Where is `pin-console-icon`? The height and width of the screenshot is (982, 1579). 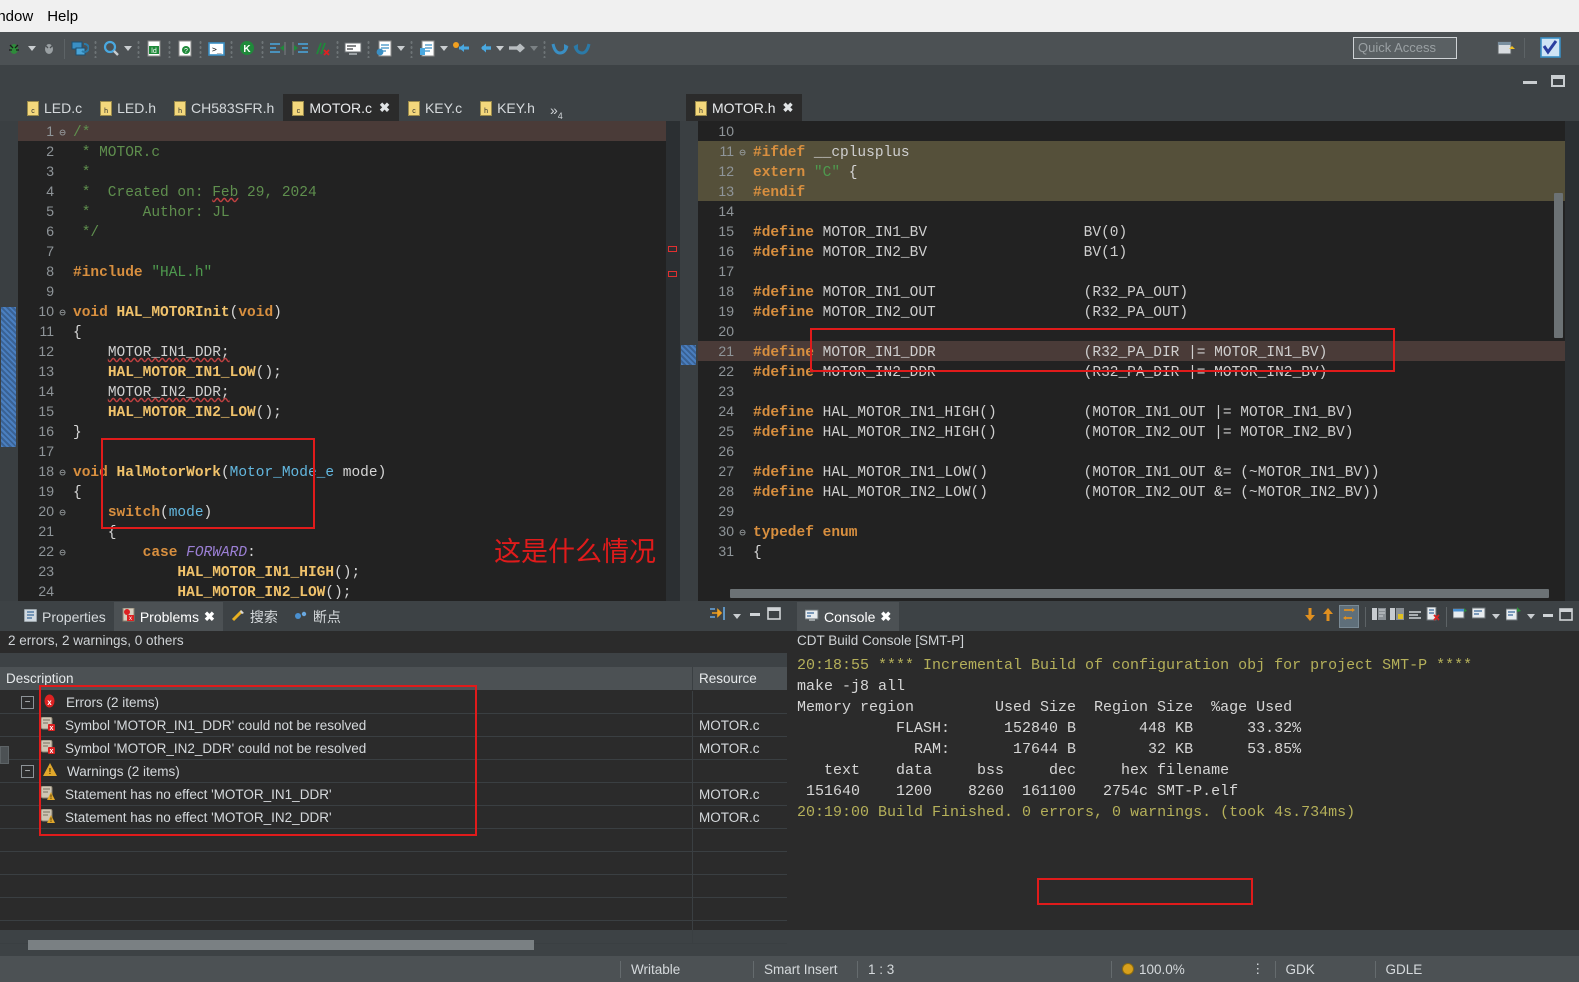
pin-console-icon is located at coordinates (1379, 616).